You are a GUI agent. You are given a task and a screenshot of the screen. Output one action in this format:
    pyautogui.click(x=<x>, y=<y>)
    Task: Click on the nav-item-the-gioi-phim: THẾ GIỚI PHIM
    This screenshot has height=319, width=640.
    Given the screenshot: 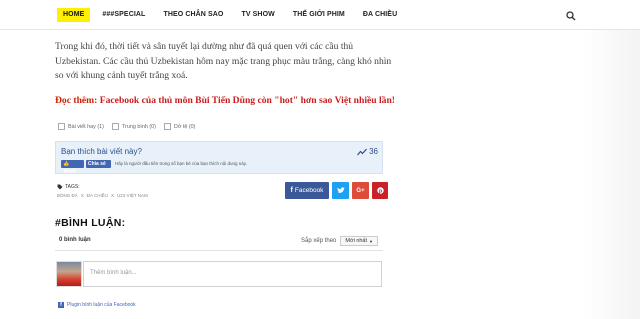 What is the action you would take?
    pyautogui.click(x=319, y=15)
    